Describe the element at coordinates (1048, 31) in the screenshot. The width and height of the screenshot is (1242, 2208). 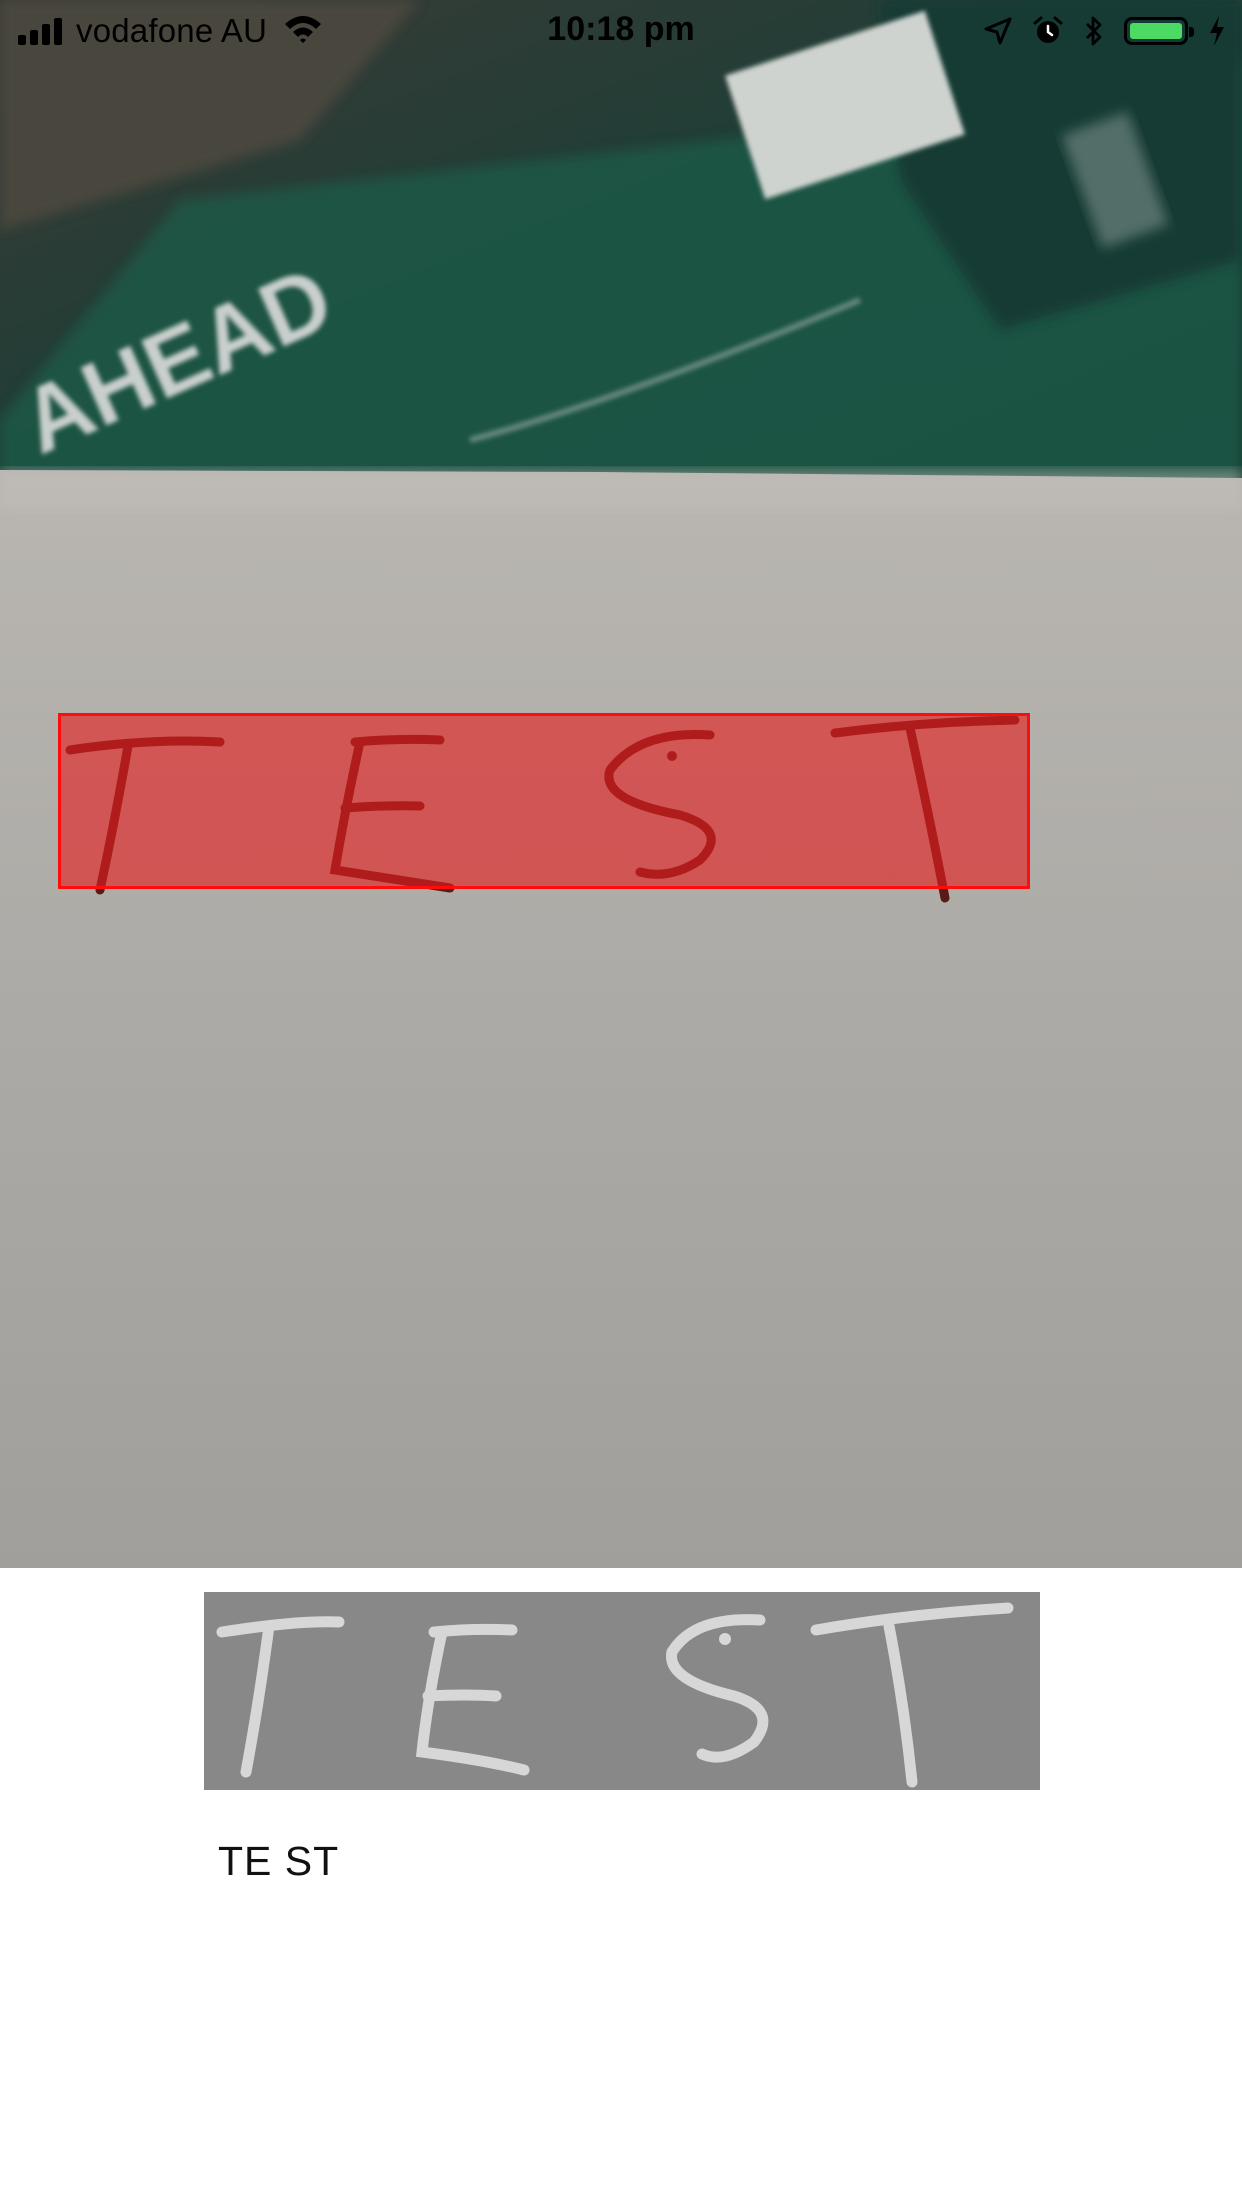
I see `alarm-icon` at that location.